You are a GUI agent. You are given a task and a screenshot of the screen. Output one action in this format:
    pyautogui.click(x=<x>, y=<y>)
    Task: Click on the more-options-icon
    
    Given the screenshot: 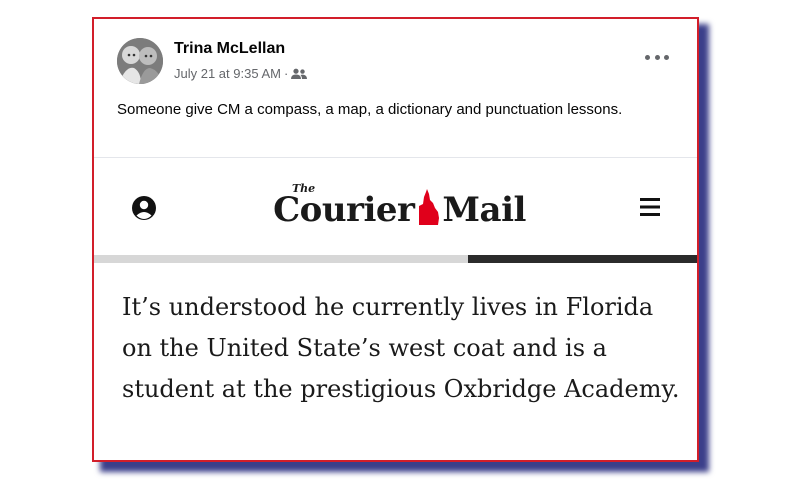 What is the action you would take?
    pyautogui.click(x=657, y=57)
    